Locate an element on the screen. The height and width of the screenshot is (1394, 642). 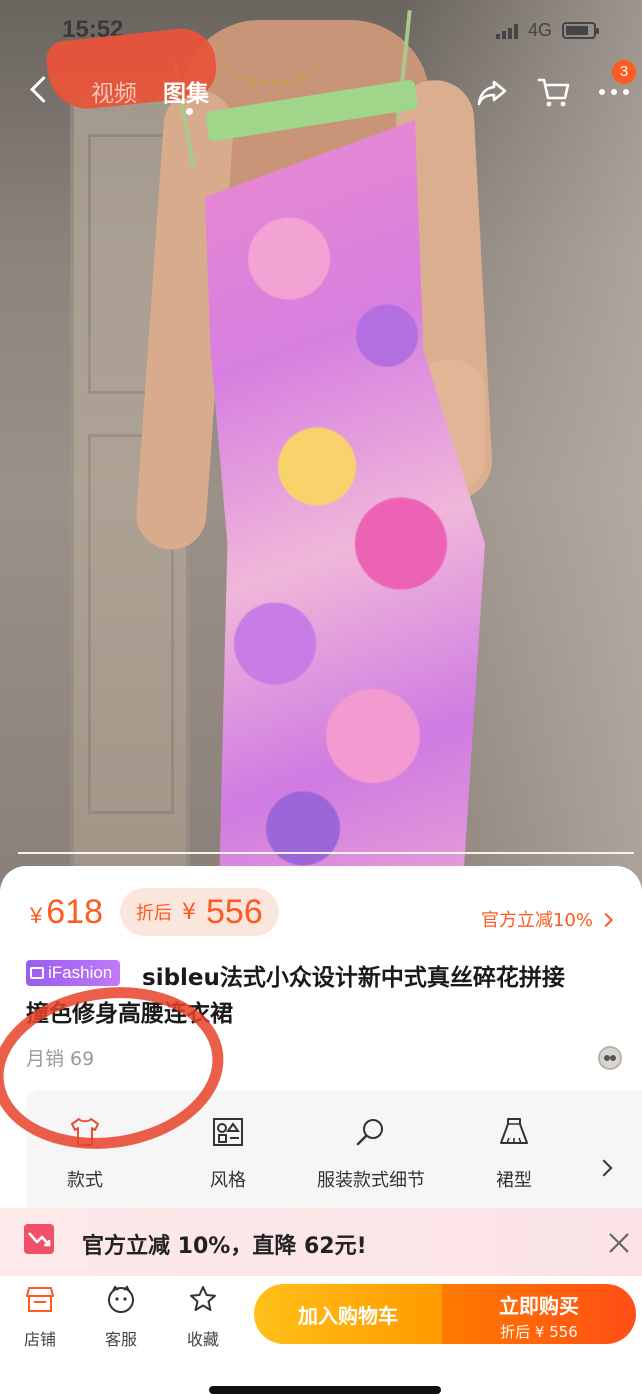
style-icon is located at coordinates (228, 1132).